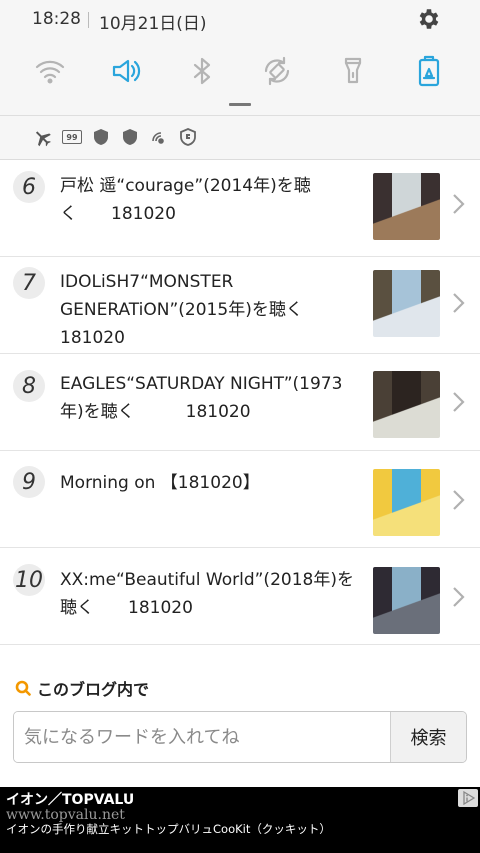 The image size is (480, 853). Describe the element at coordinates (158, 138) in the screenshot. I see `nfc-on-icon` at that location.